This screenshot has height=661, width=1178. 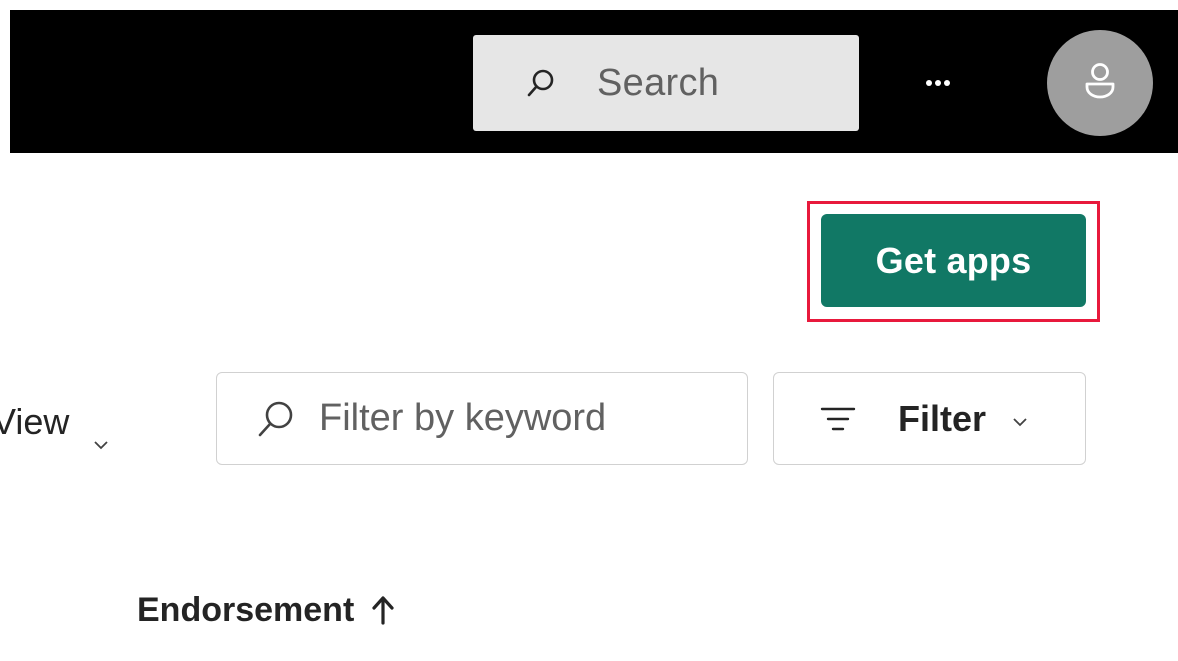 What do you see at coordinates (383, 610) in the screenshot?
I see `arrow-up-icon` at bounding box center [383, 610].